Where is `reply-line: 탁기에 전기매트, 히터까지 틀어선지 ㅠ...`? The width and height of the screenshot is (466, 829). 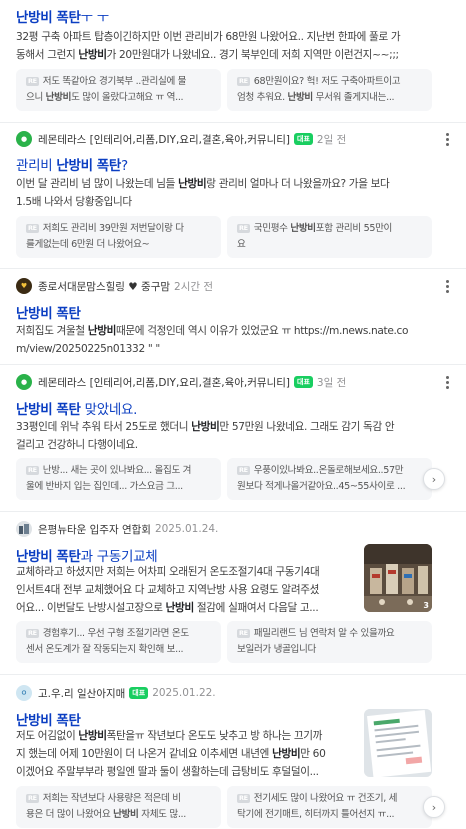 reply-line: 탁기에 전기매트, 히터까지 틀어선지 ㅠ... is located at coordinates (316, 814).